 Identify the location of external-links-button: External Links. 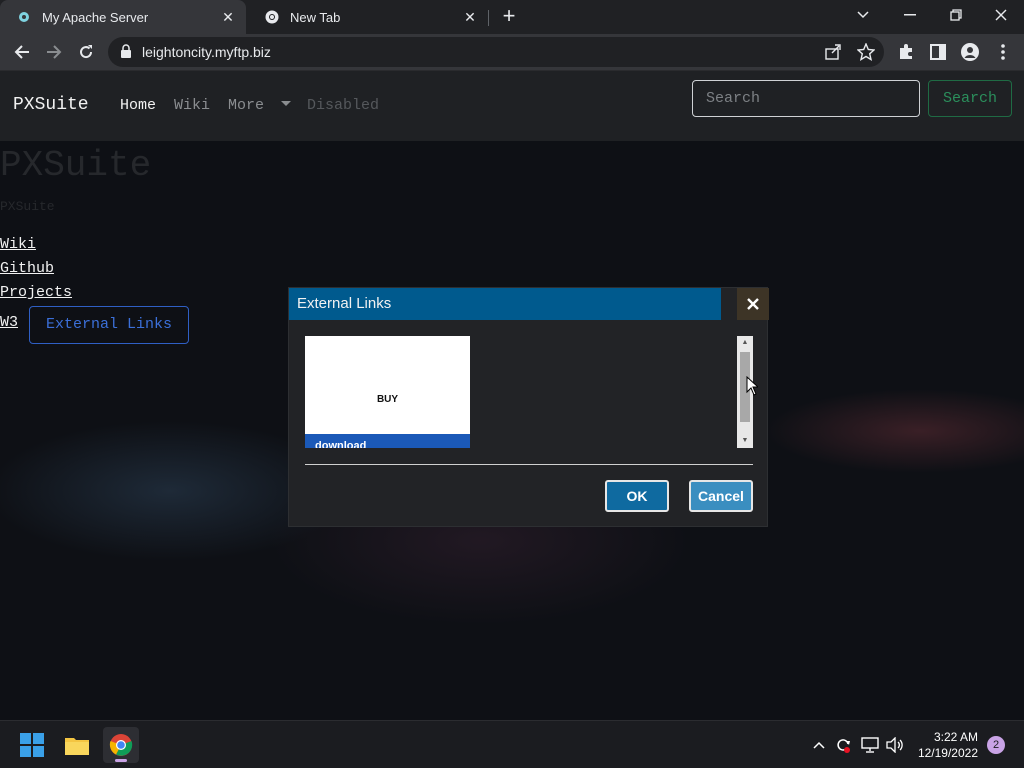
(109, 325).